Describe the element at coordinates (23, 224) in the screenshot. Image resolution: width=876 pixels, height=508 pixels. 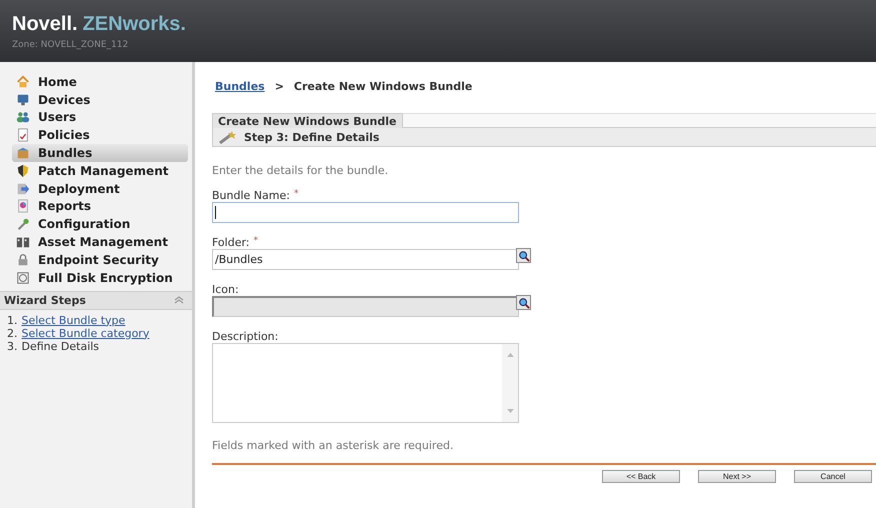
I see `wrench-icon` at that location.